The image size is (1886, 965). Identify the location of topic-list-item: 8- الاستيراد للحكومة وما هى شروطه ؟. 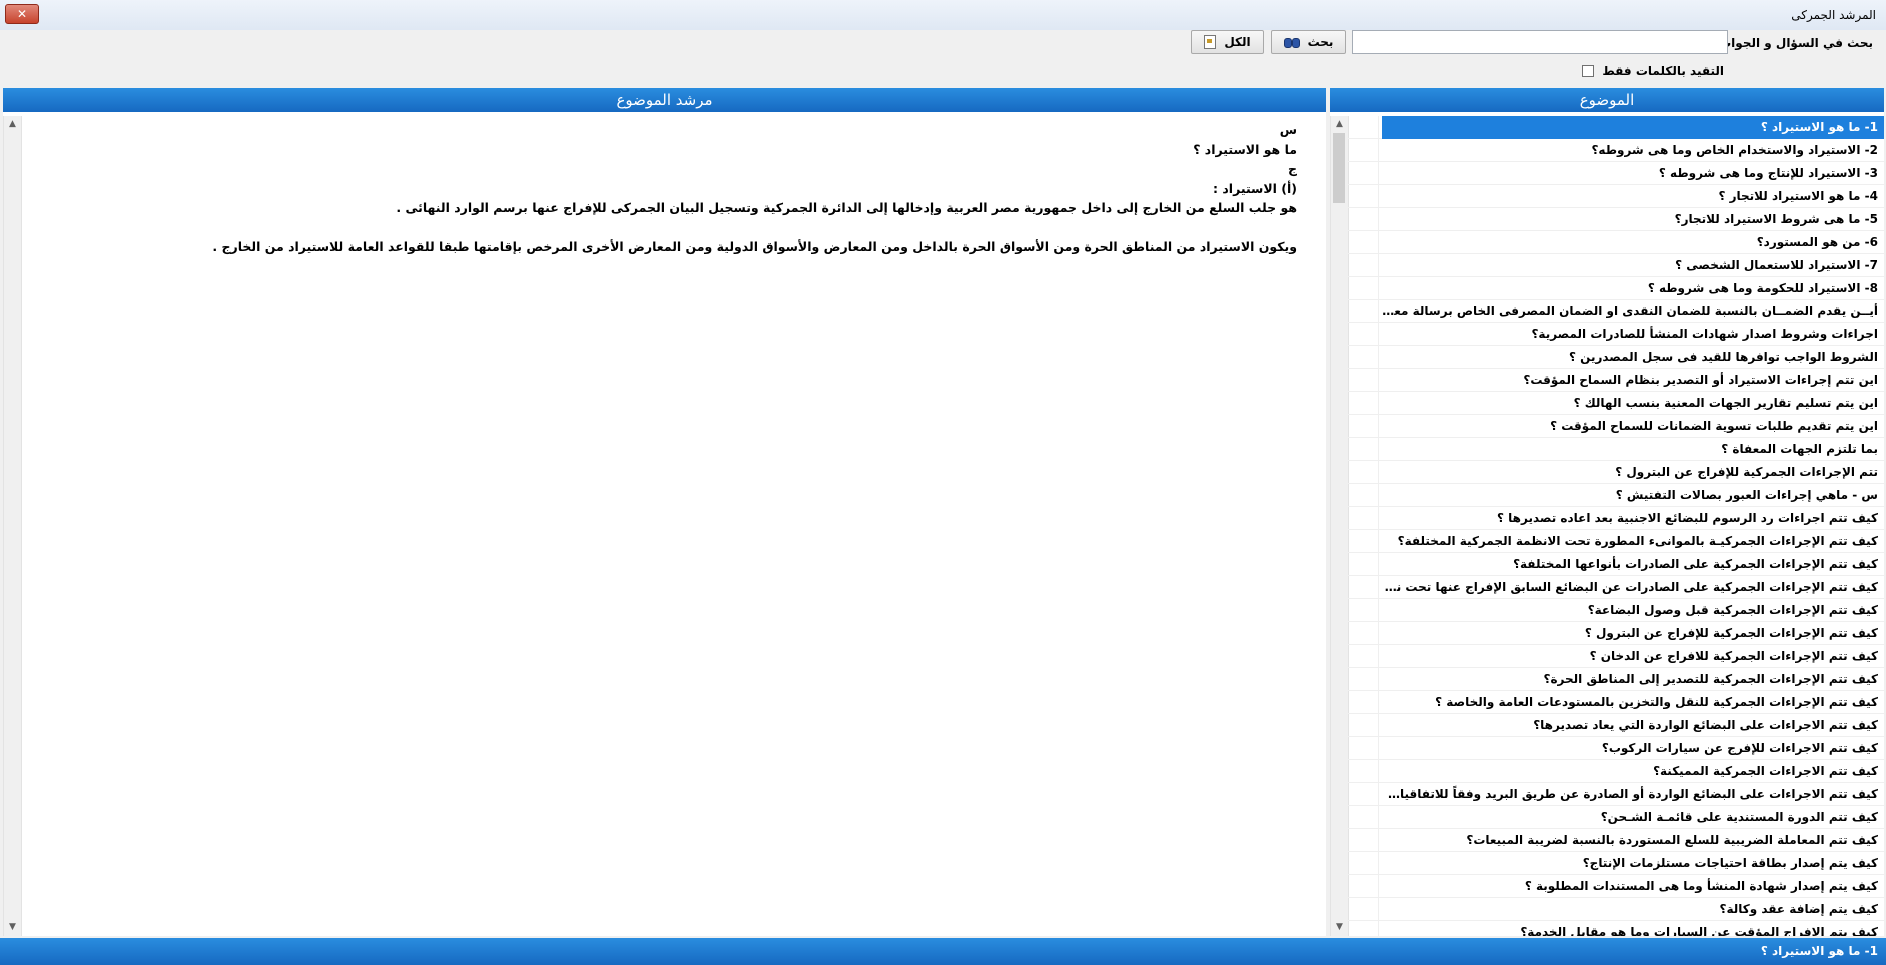
(1616, 288).